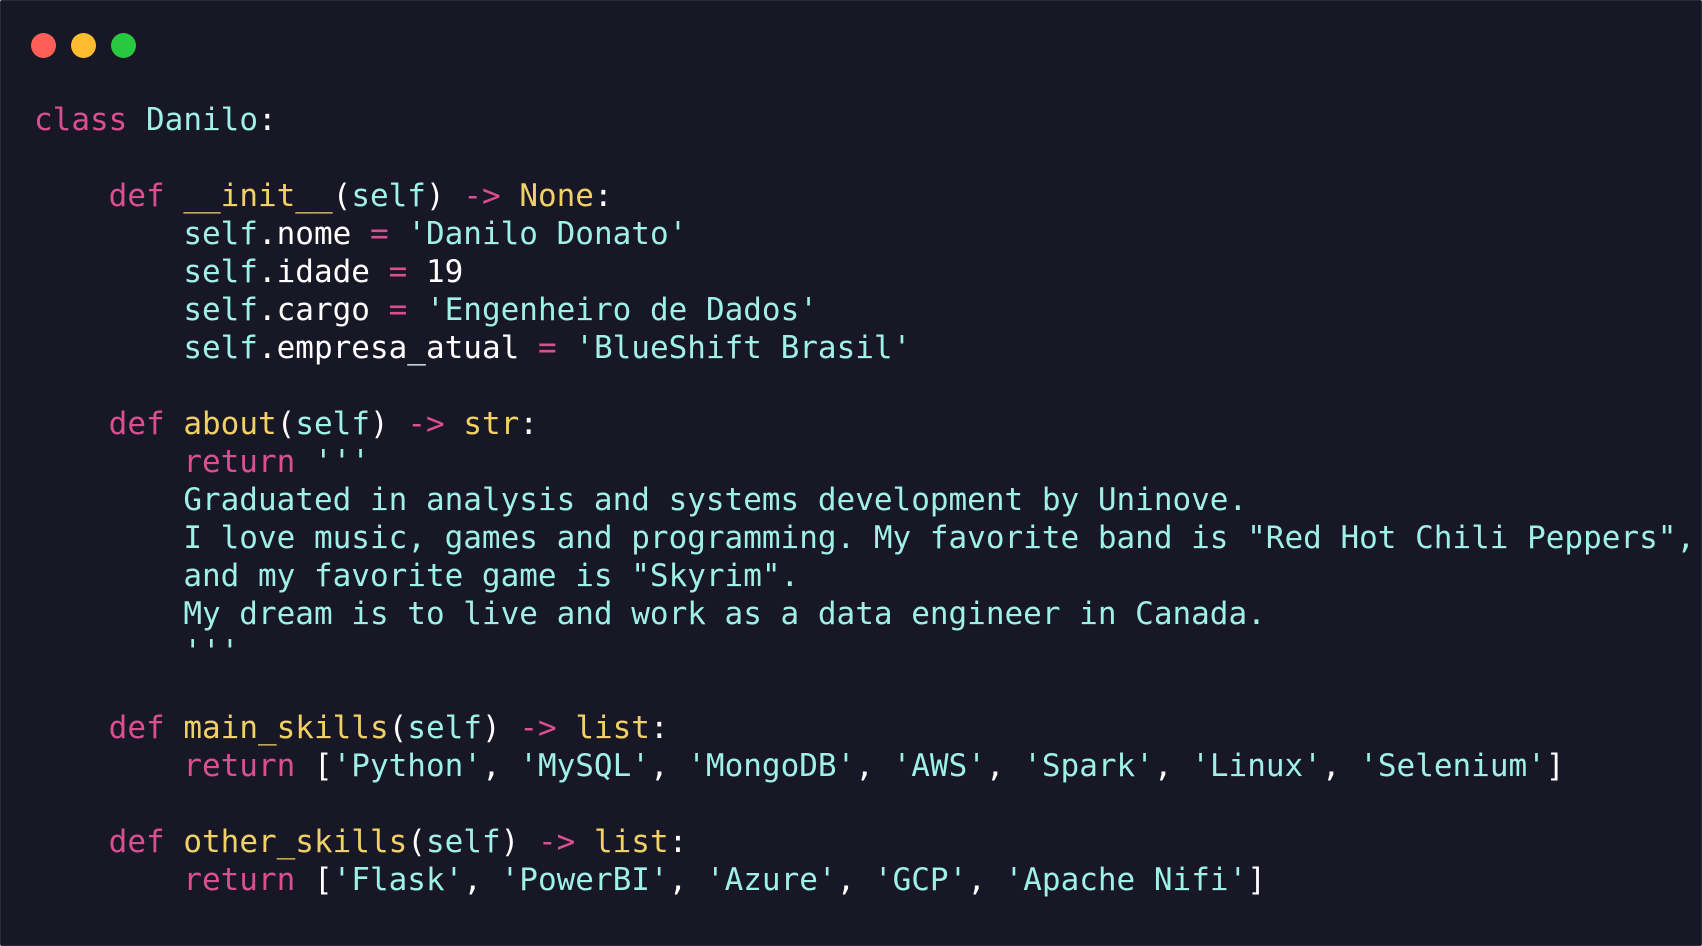  Describe the element at coordinates (864, 462) in the screenshot. I see `code-line: return '''` at that location.